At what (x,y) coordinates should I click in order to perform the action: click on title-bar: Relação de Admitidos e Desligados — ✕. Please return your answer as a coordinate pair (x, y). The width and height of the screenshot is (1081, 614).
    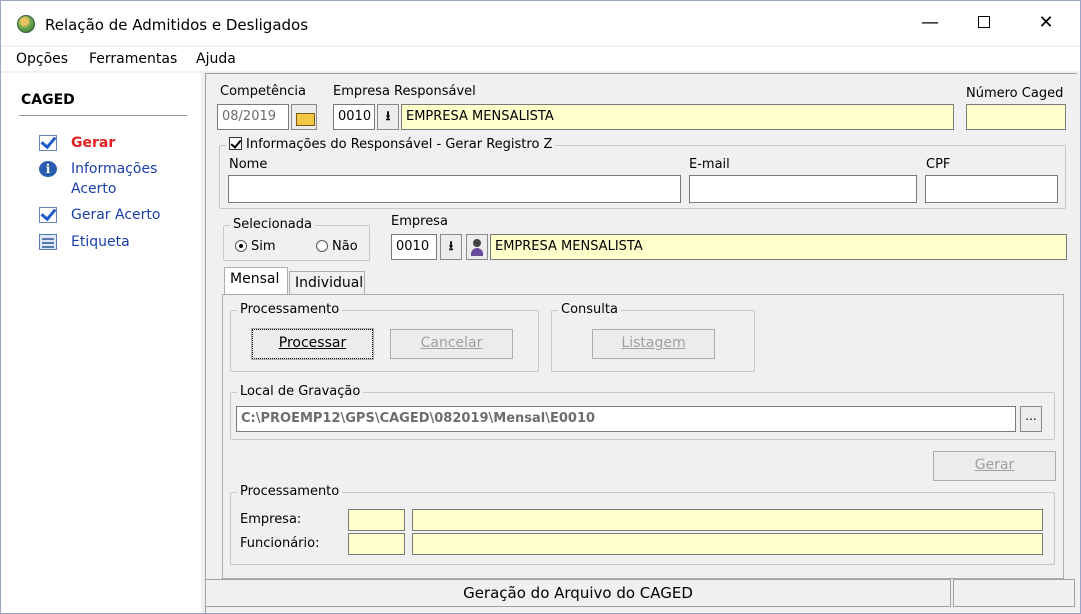
    Looking at the image, I should click on (540, 23).